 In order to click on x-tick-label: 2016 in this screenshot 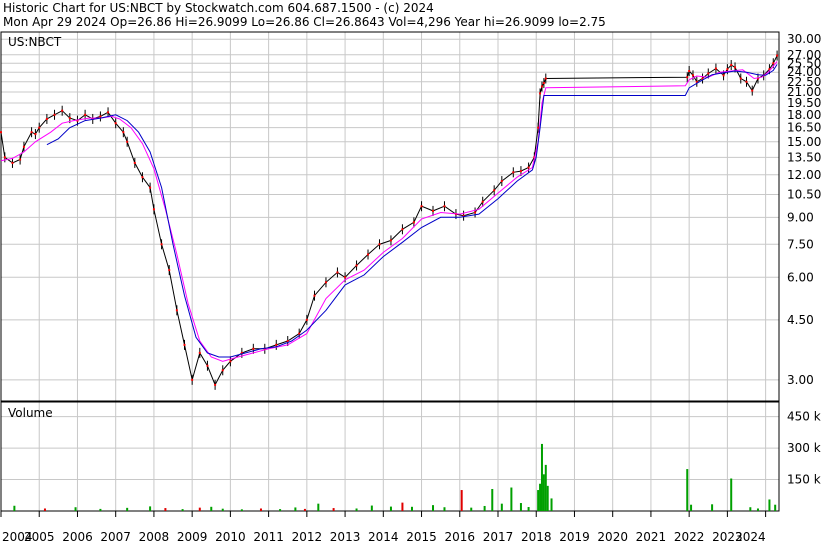, I will do `click(459, 536)`.